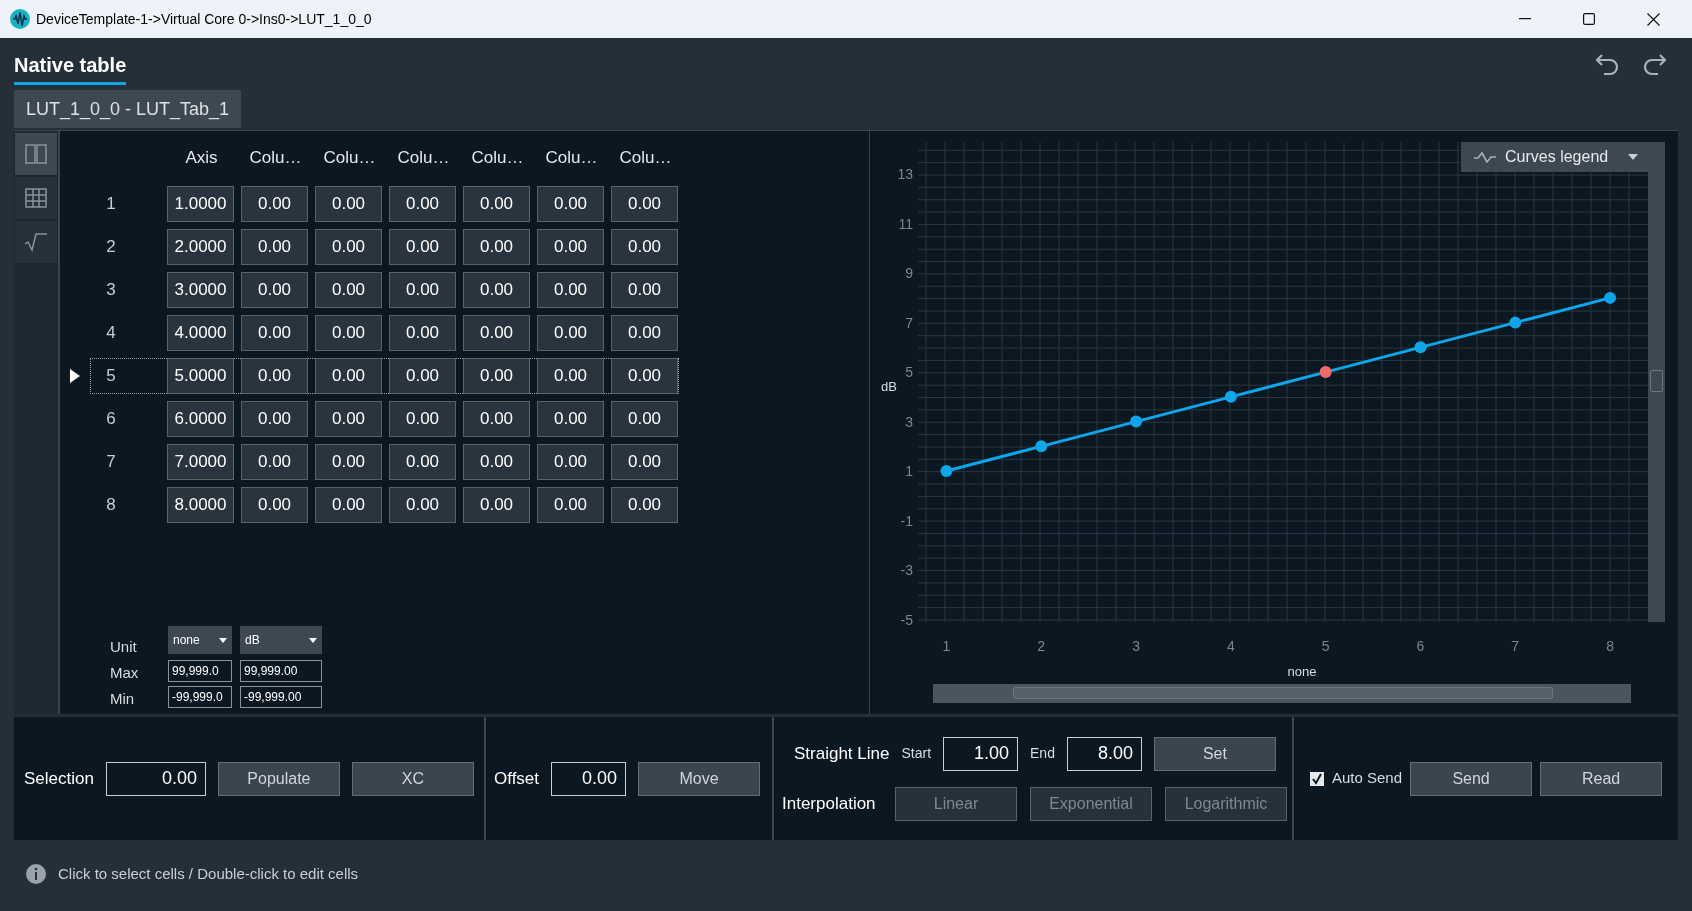 The image size is (1692, 911). What do you see at coordinates (200, 333) in the screenshot?
I see `table-cell: 4.0000` at bounding box center [200, 333].